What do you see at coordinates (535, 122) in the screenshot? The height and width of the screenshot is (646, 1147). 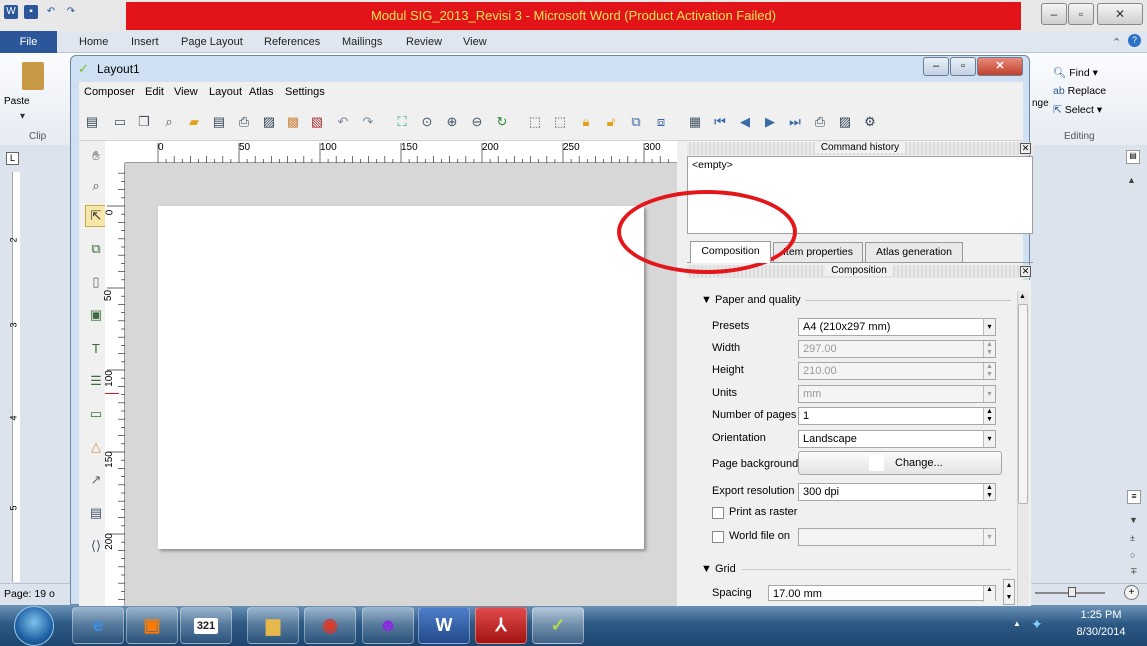 I see `select-all-icon: ⬚` at bounding box center [535, 122].